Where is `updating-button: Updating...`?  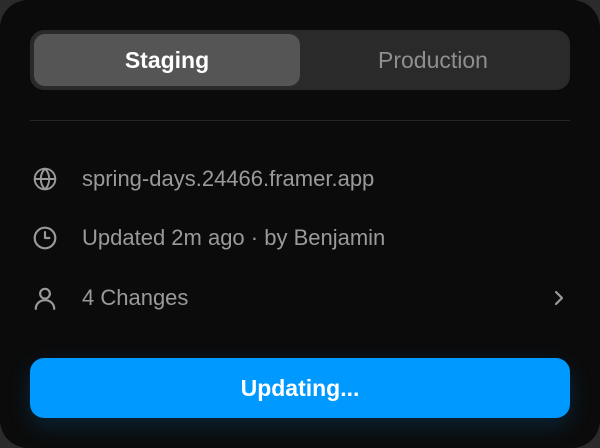 updating-button: Updating... is located at coordinates (300, 388).